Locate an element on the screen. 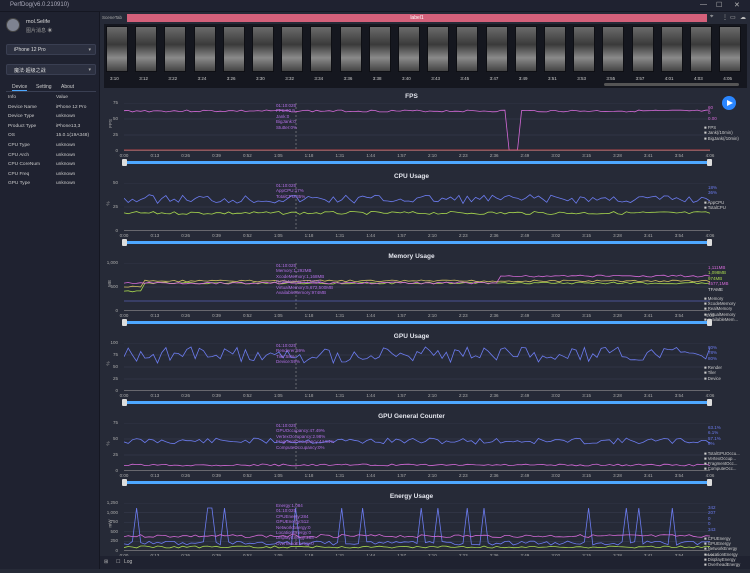 This screenshot has width=750, height=573. close-icon: ✕ is located at coordinates (737, 5).